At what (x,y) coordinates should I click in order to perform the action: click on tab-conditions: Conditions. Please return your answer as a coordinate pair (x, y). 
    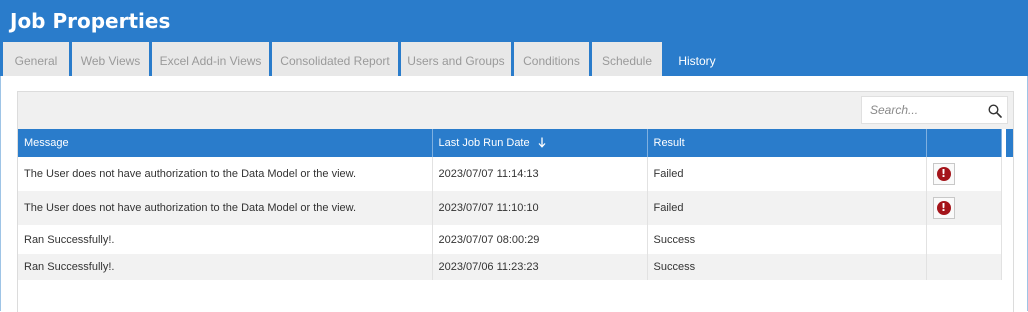
    Looking at the image, I should click on (551, 59).